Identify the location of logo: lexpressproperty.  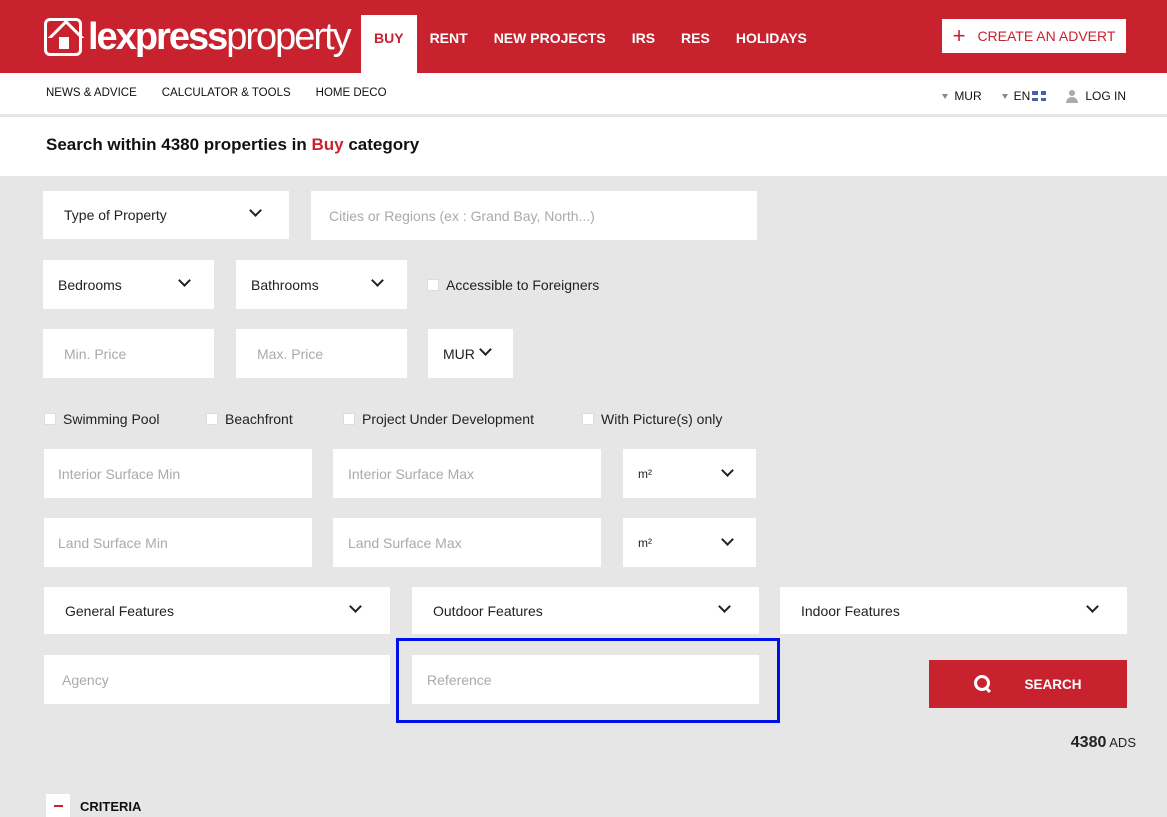
(198, 37).